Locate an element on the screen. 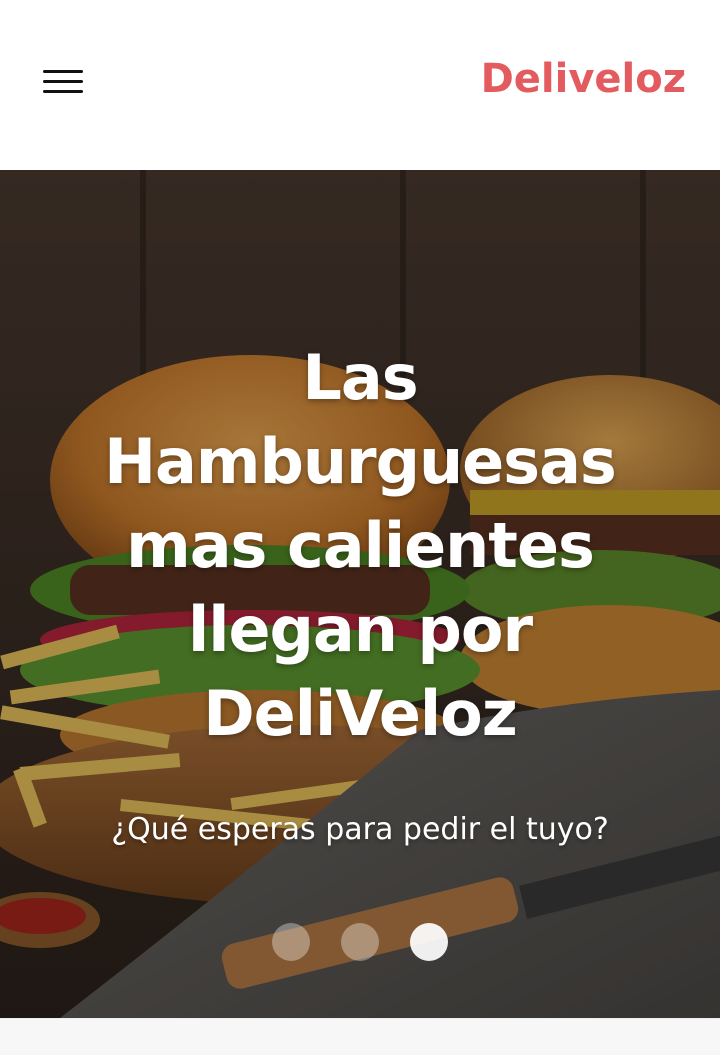  menu-bar-bottom is located at coordinates (63, 91).